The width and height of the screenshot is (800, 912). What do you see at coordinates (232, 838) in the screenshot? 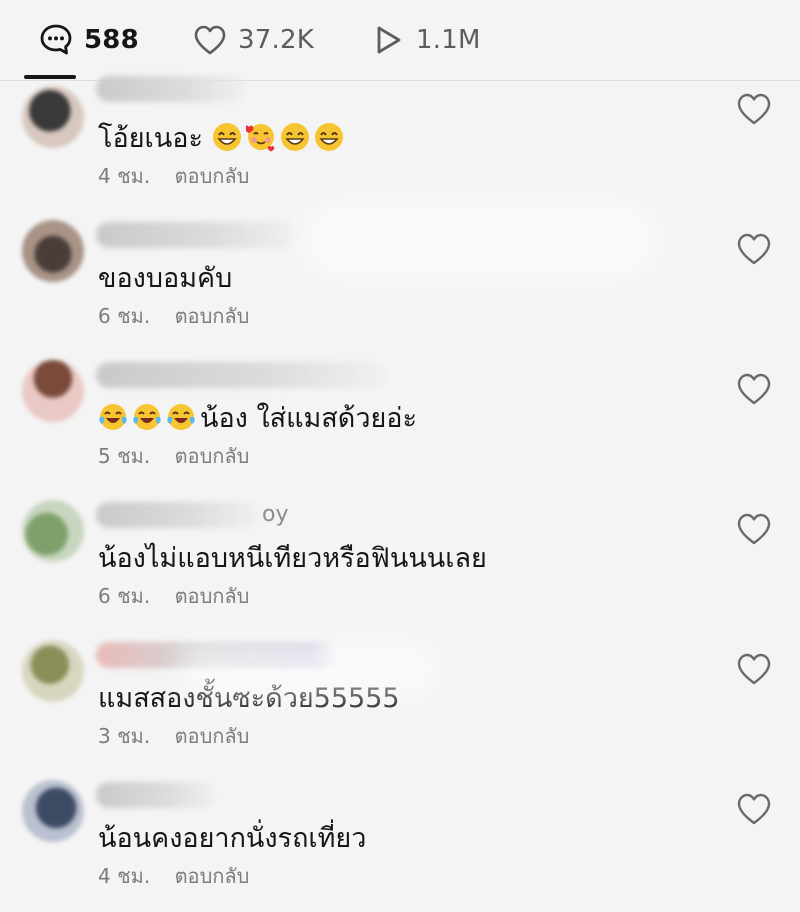
I see `comment-text: น้อนคงอยากนั่งรถเที่ยว` at bounding box center [232, 838].